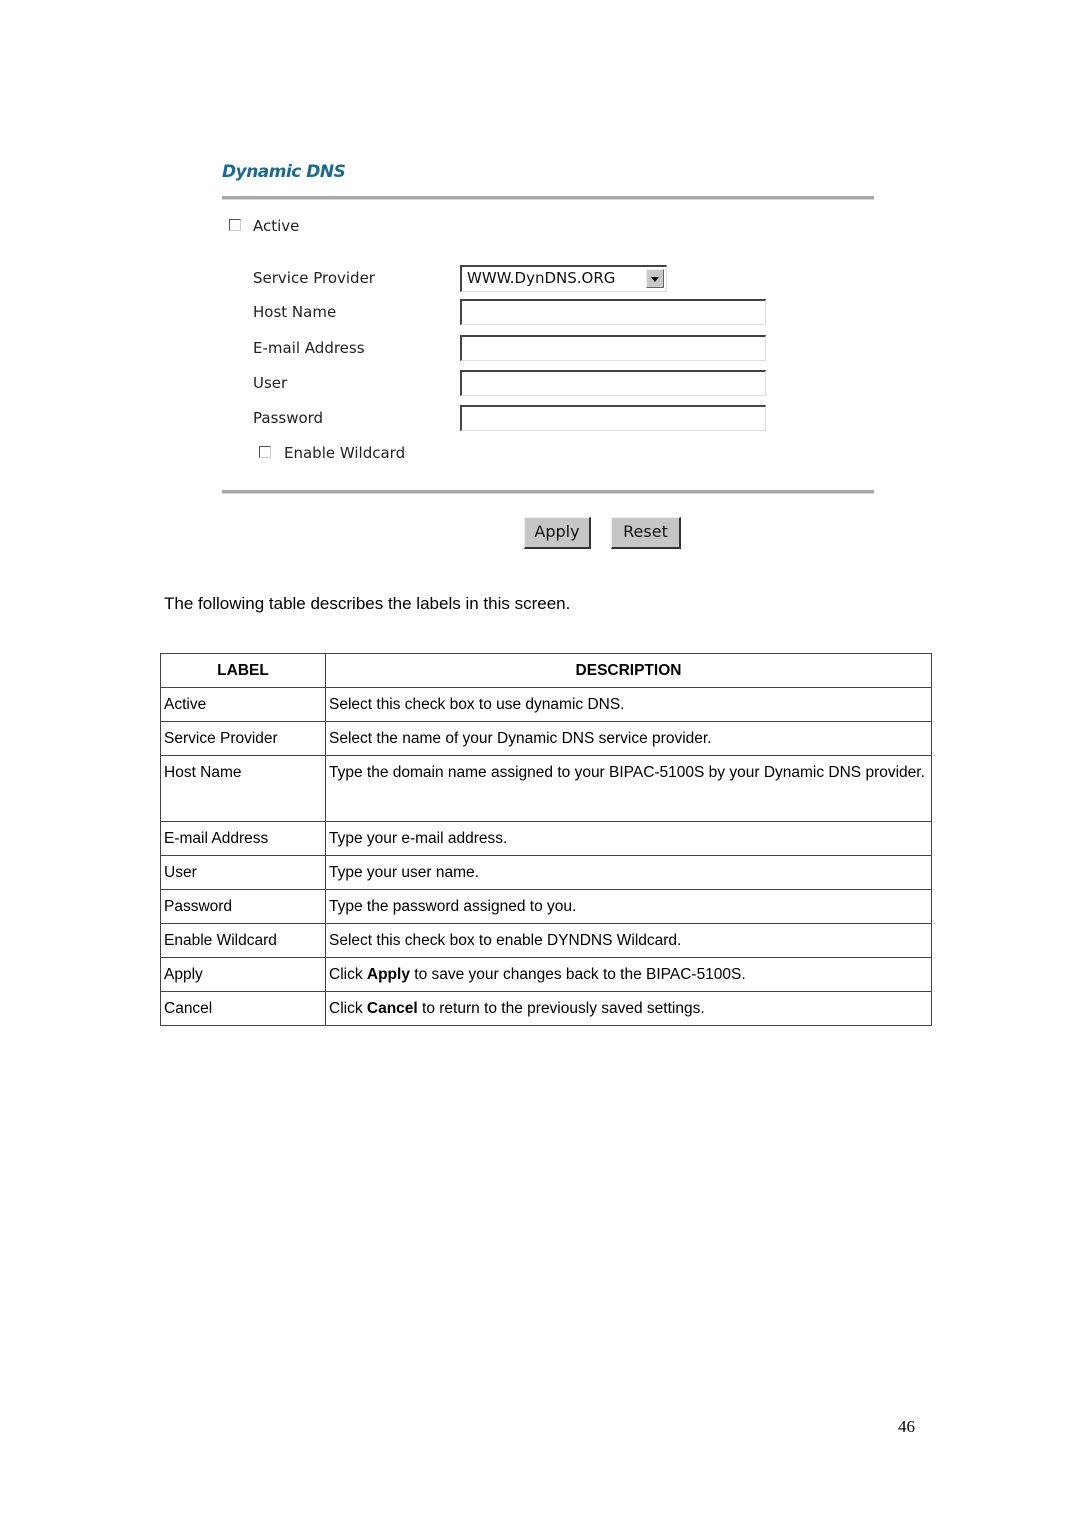 Image resolution: width=1080 pixels, height=1528 pixels. What do you see at coordinates (243, 906) in the screenshot?
I see `row-label: Password` at bounding box center [243, 906].